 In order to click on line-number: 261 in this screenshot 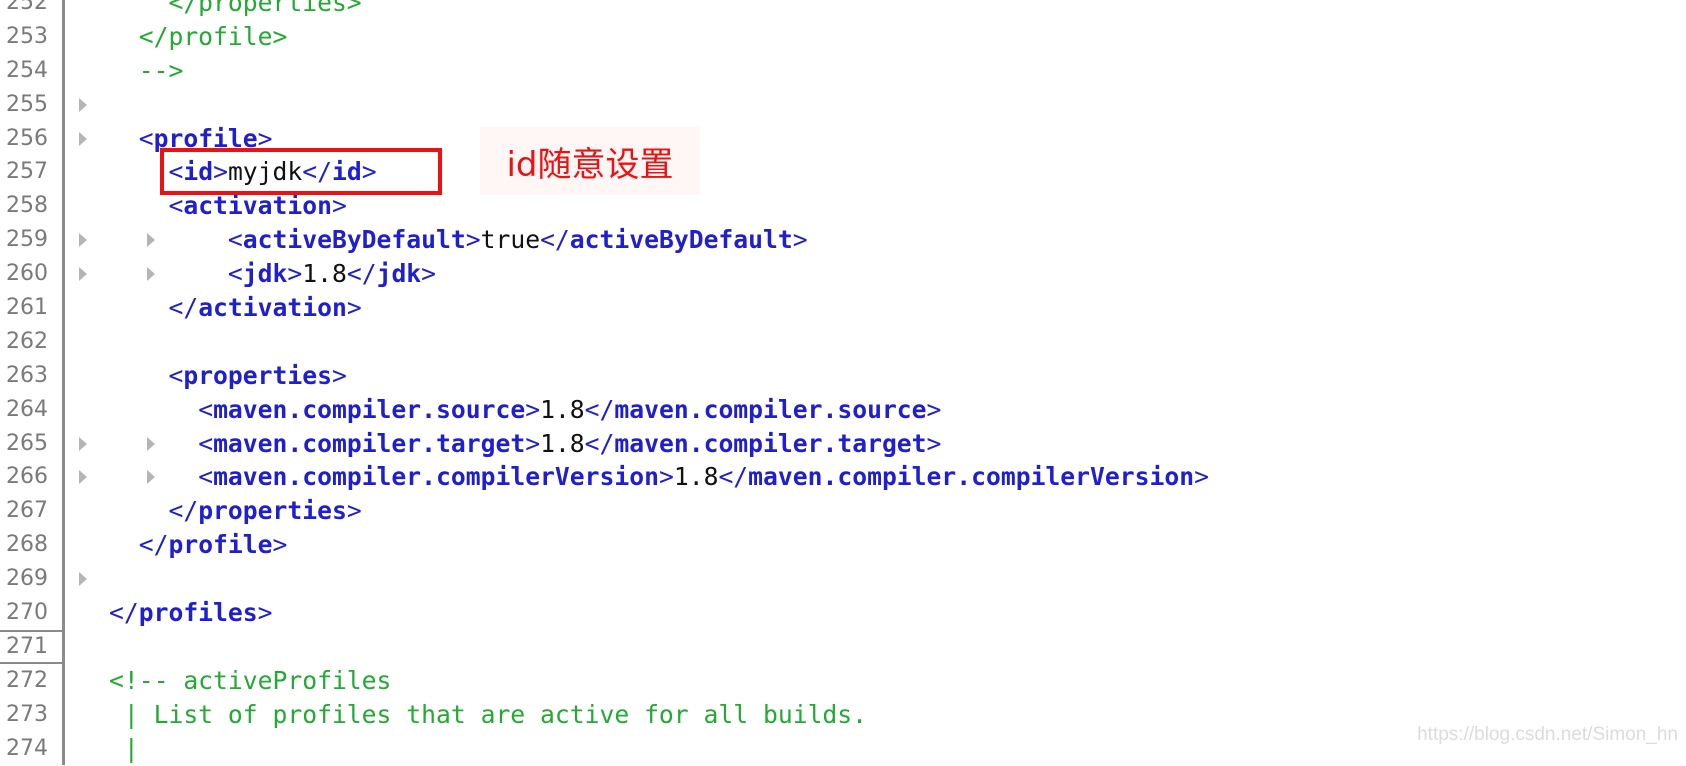, I will do `click(27, 308)`.